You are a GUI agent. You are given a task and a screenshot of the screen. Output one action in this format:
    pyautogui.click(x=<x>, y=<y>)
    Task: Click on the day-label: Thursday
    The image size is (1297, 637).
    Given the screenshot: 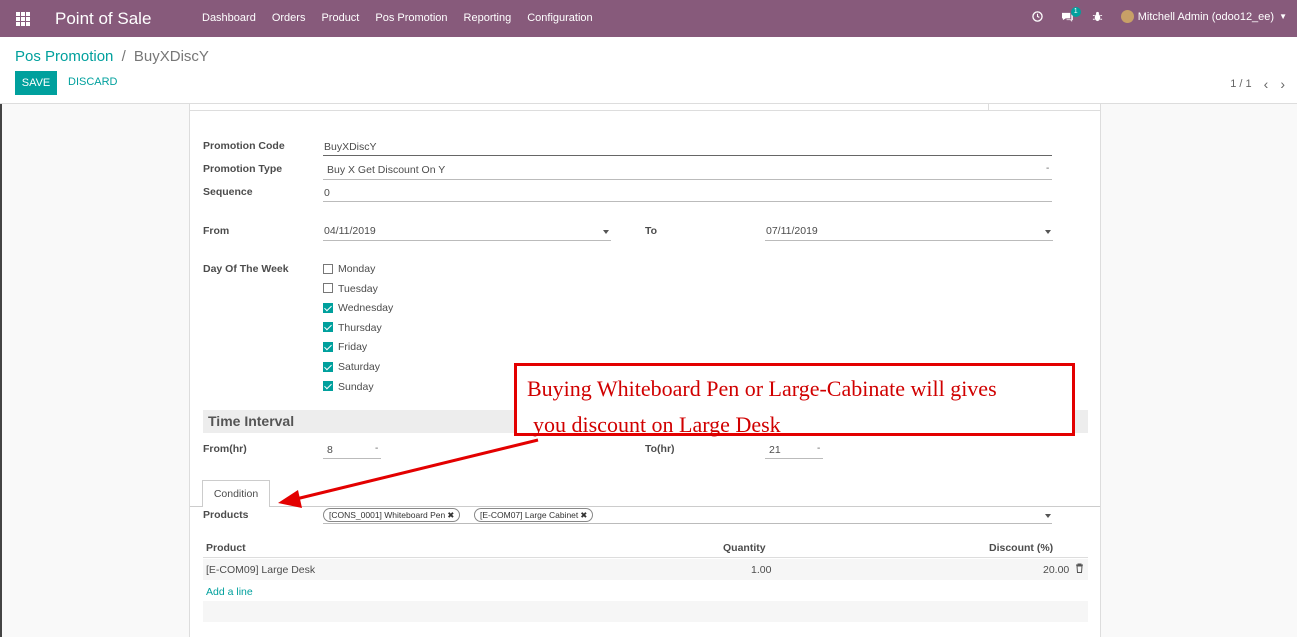 What is the action you would take?
    pyautogui.click(x=360, y=327)
    